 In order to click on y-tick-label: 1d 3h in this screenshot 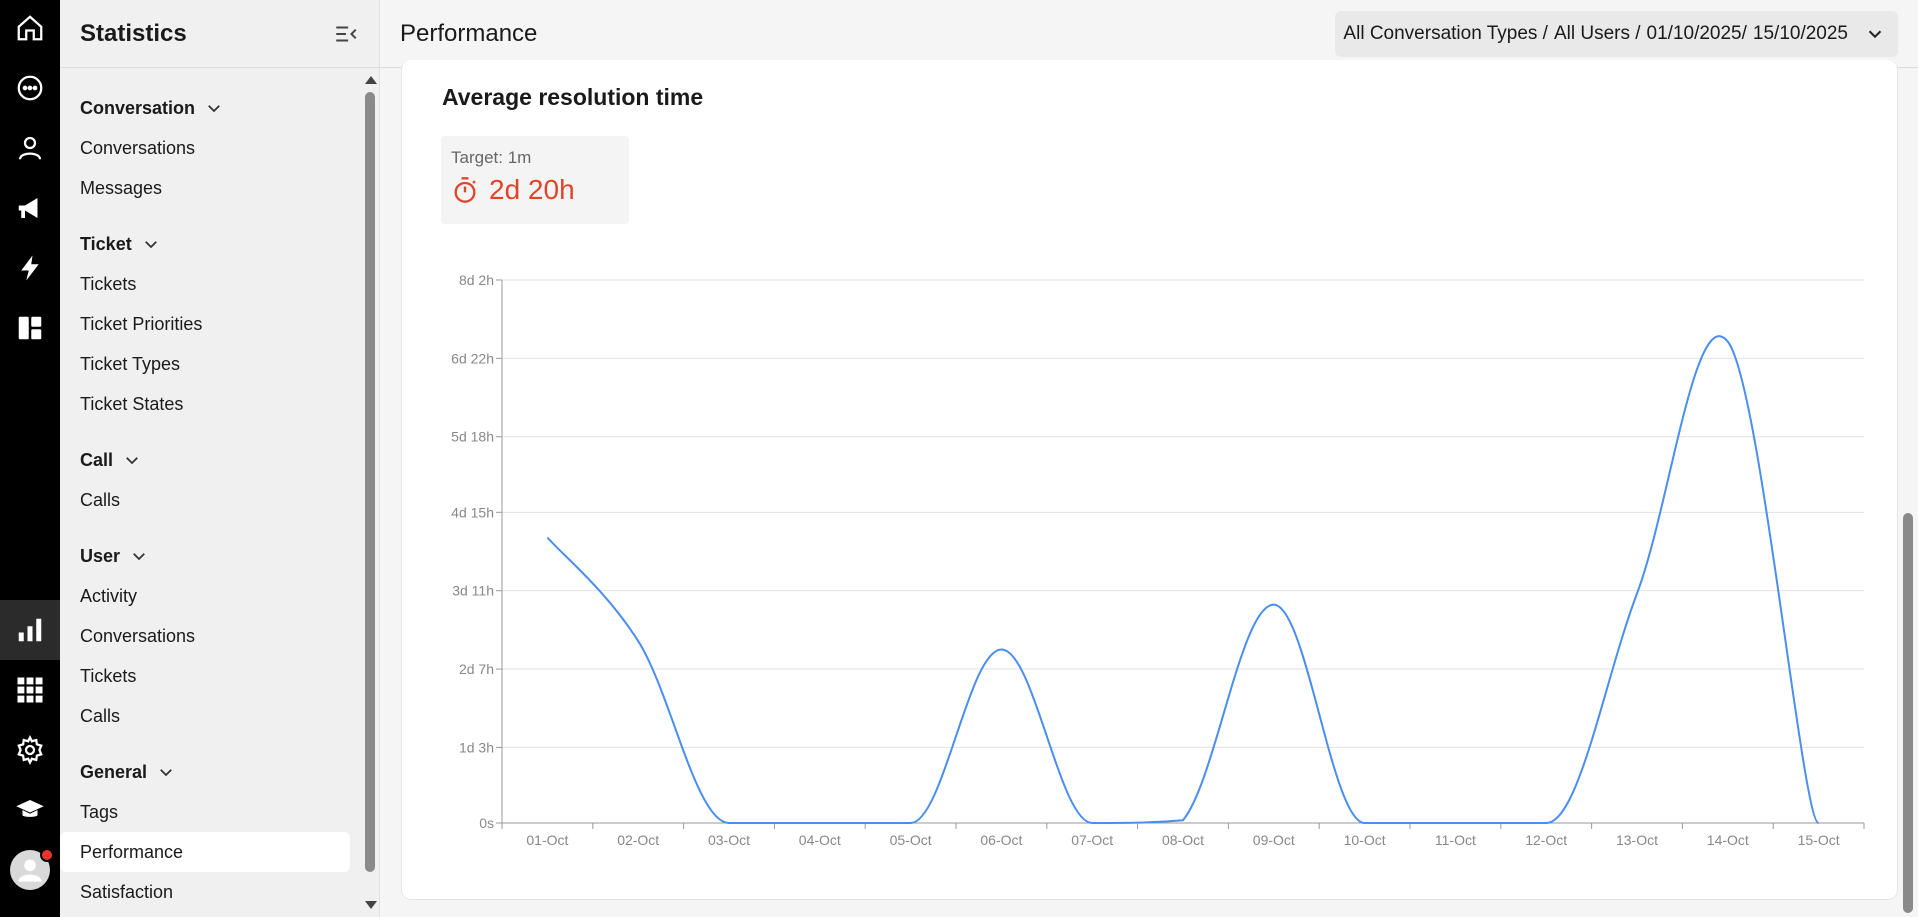, I will do `click(476, 747)`.